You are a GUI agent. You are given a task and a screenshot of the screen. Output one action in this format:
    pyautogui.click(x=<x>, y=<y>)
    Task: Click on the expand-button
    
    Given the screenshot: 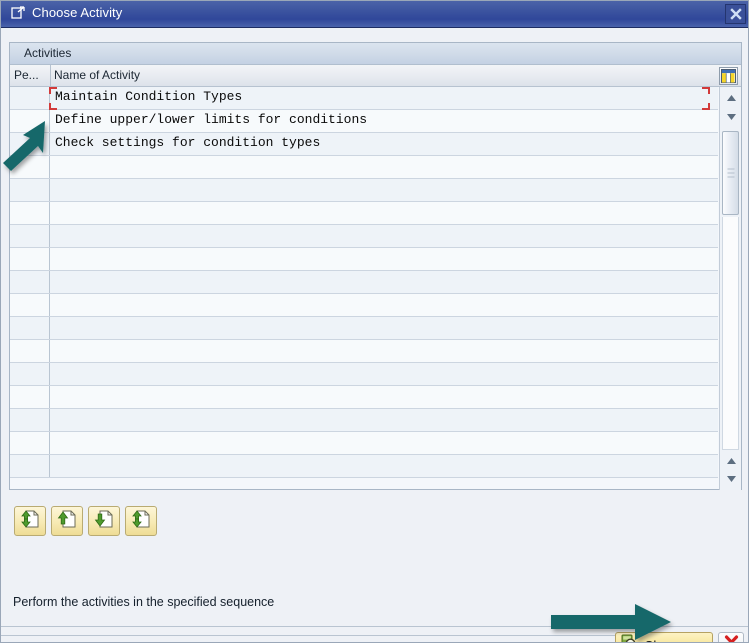 What is the action you would take?
    pyautogui.click(x=104, y=521)
    